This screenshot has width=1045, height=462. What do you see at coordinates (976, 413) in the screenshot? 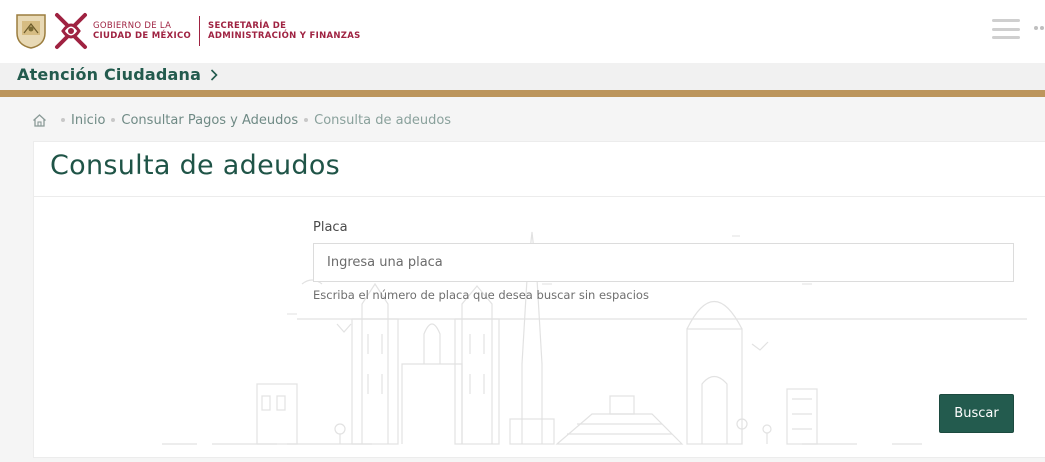
I see `buscar-button: Buscar` at bounding box center [976, 413].